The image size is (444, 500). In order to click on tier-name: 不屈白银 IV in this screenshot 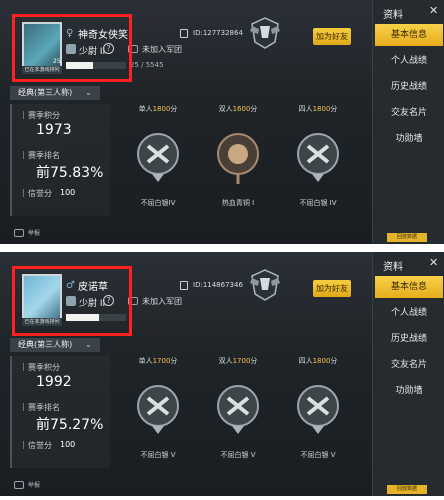, I will do `click(318, 203)`.